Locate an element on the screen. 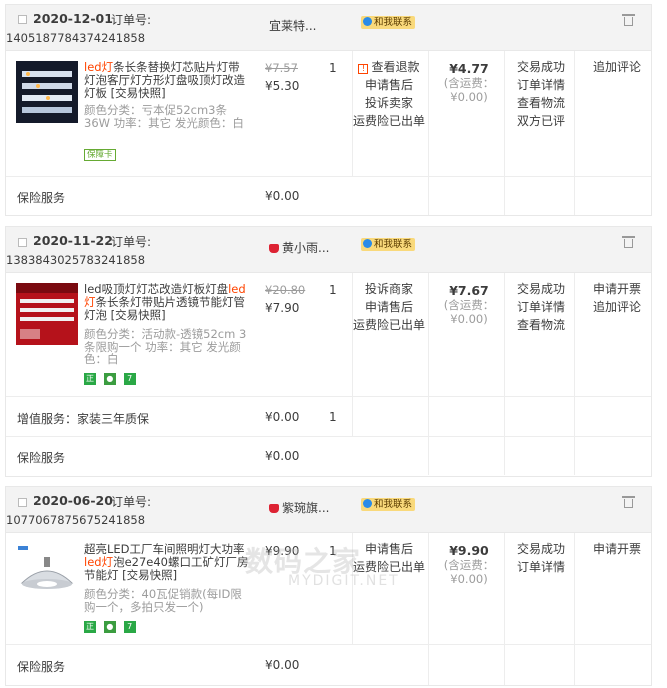 The image size is (667, 688). item-operations: ! 查看退款 申请售后 投诉卖家 运费险已出单 is located at coordinates (389, 94).